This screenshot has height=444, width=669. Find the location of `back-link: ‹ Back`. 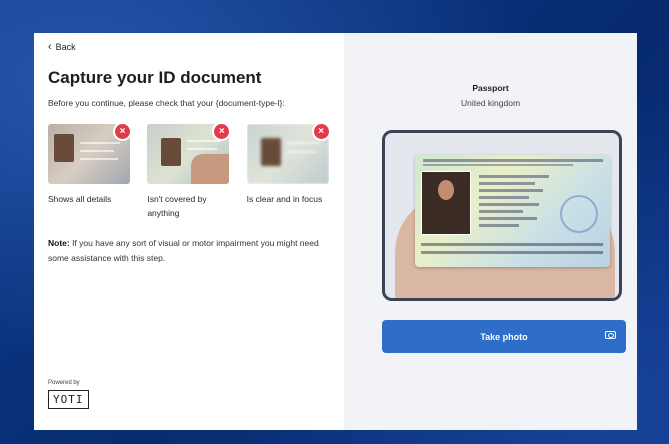

back-link: ‹ Back is located at coordinates (62, 46).